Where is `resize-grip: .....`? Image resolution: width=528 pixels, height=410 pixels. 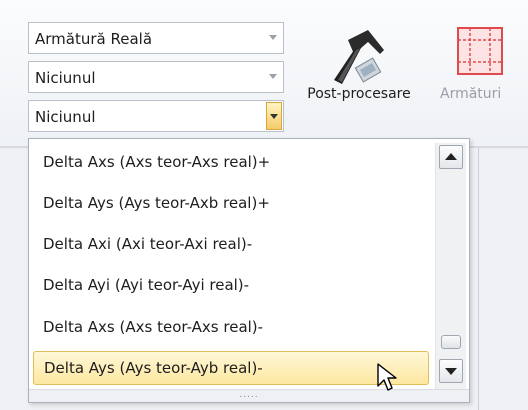
resize-grip: ..... is located at coordinates (249, 395).